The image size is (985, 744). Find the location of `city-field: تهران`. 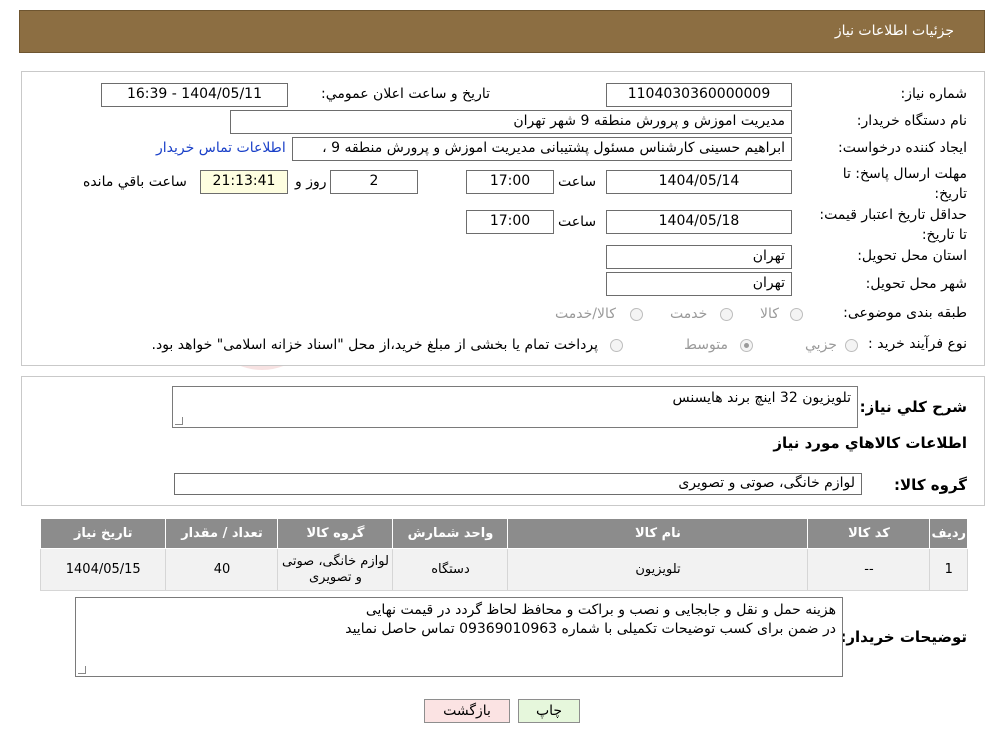

city-field: تهران is located at coordinates (699, 284).